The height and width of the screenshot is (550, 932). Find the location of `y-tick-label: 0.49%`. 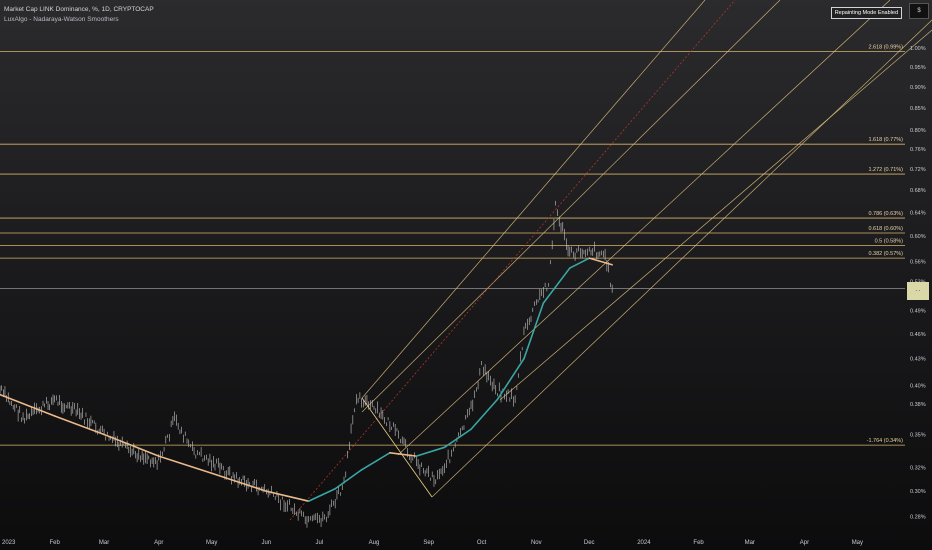

y-tick-label: 0.49% is located at coordinates (918, 312).